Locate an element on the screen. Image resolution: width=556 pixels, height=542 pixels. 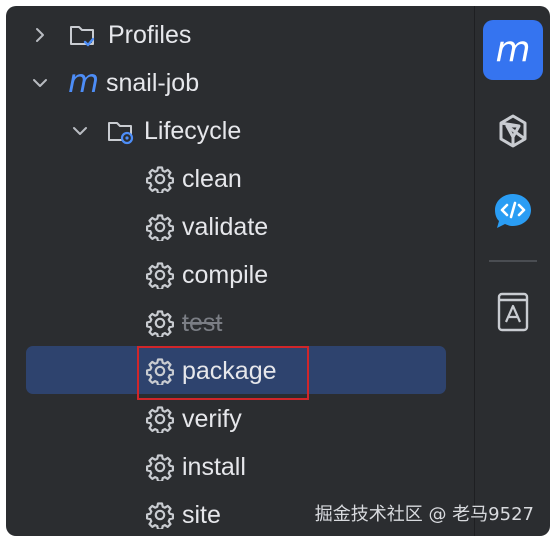
book-icon is located at coordinates (513, 312).